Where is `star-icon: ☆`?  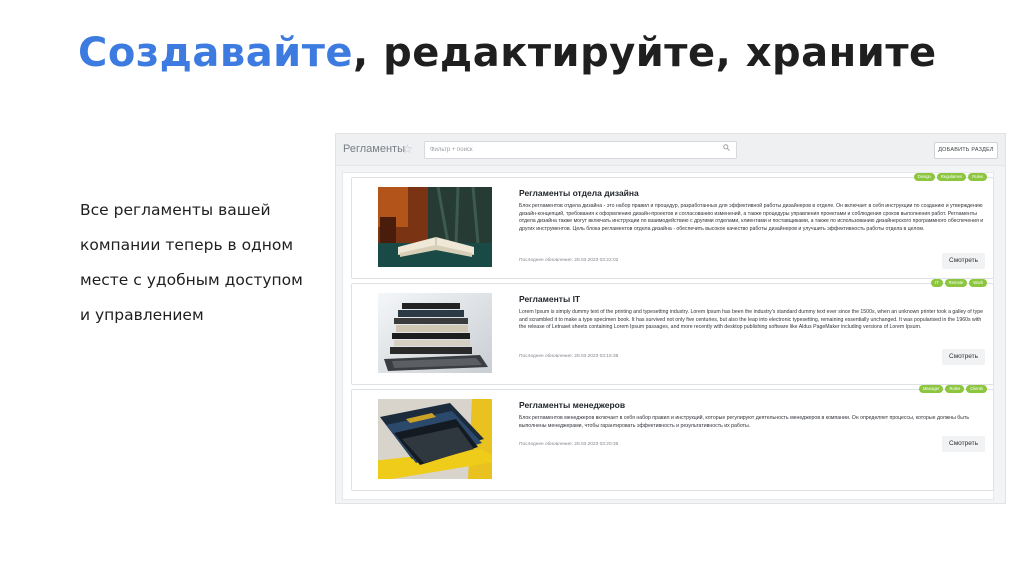 star-icon: ☆ is located at coordinates (407, 149).